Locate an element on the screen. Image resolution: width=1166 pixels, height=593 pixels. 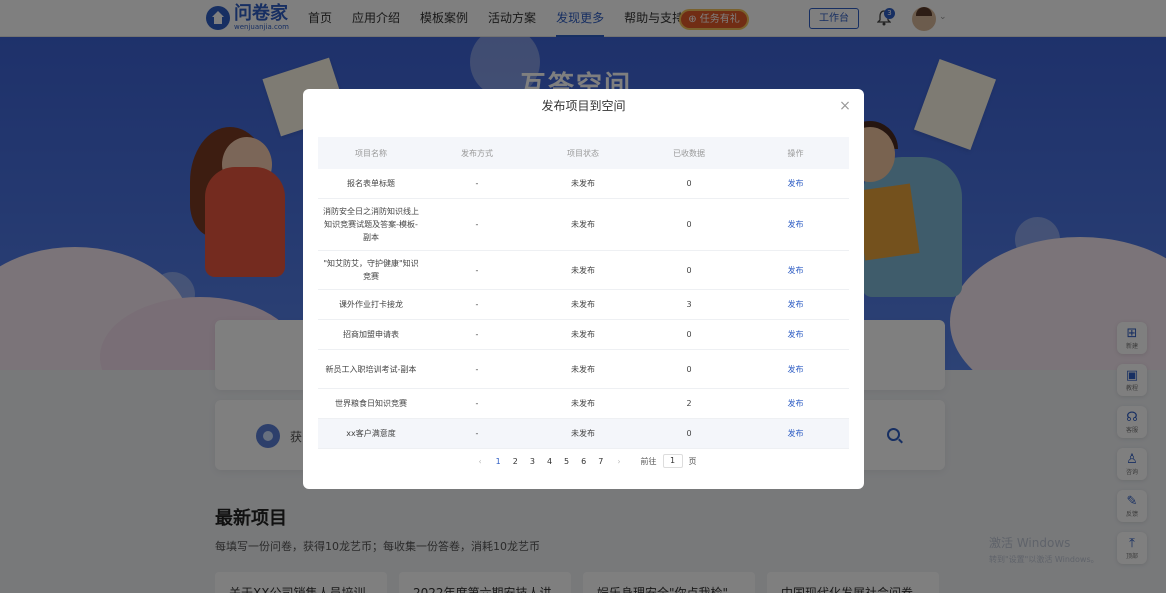
dialog-title: 发布项目到空间 is located at coordinates (583, 106).